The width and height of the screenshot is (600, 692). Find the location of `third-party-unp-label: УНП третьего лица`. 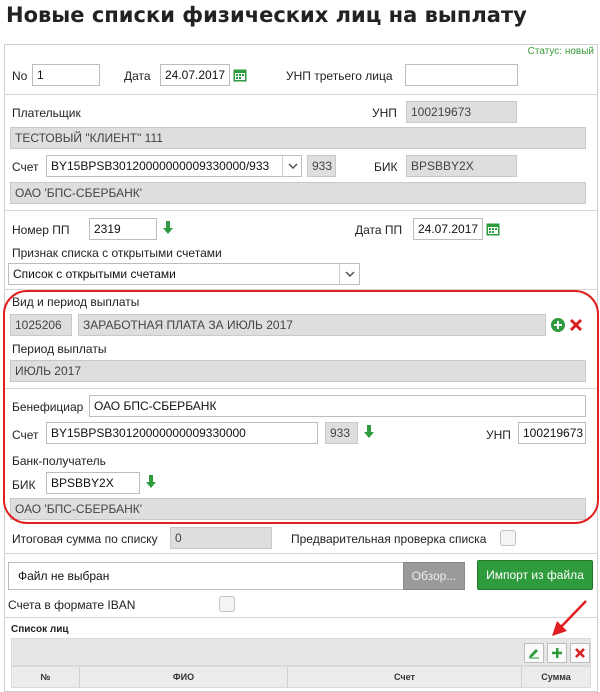

third-party-unp-label: УНП третьего лица is located at coordinates (339, 76).